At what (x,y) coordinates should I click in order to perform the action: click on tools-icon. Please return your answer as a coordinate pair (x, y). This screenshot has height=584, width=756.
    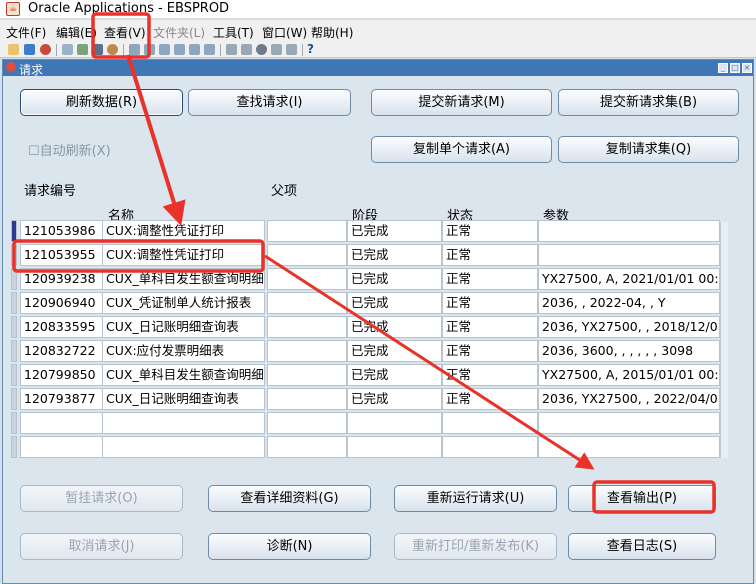
    Looking at the image, I should click on (276, 49).